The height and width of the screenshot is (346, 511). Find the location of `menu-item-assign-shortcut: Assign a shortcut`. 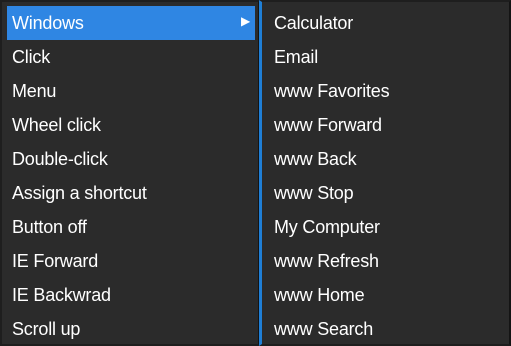

menu-item-assign-shortcut: Assign a shortcut is located at coordinates (131, 193).